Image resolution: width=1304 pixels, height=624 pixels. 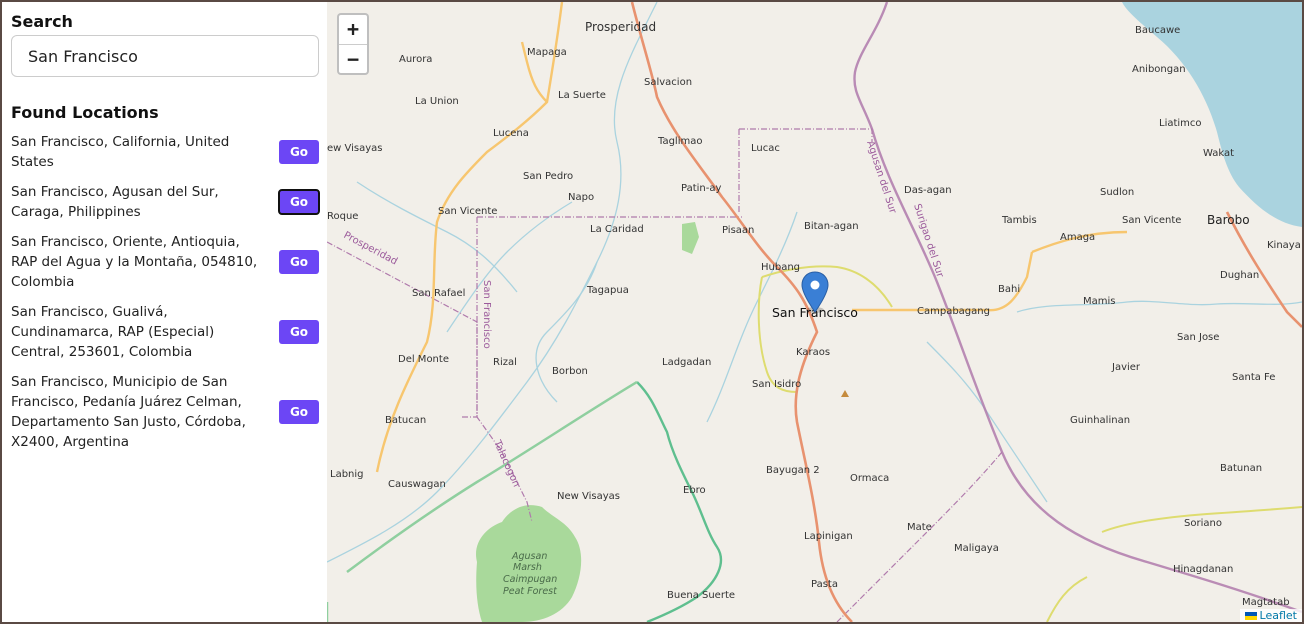 What do you see at coordinates (342, 216) in the screenshot?
I see `place-label: Roque` at bounding box center [342, 216].